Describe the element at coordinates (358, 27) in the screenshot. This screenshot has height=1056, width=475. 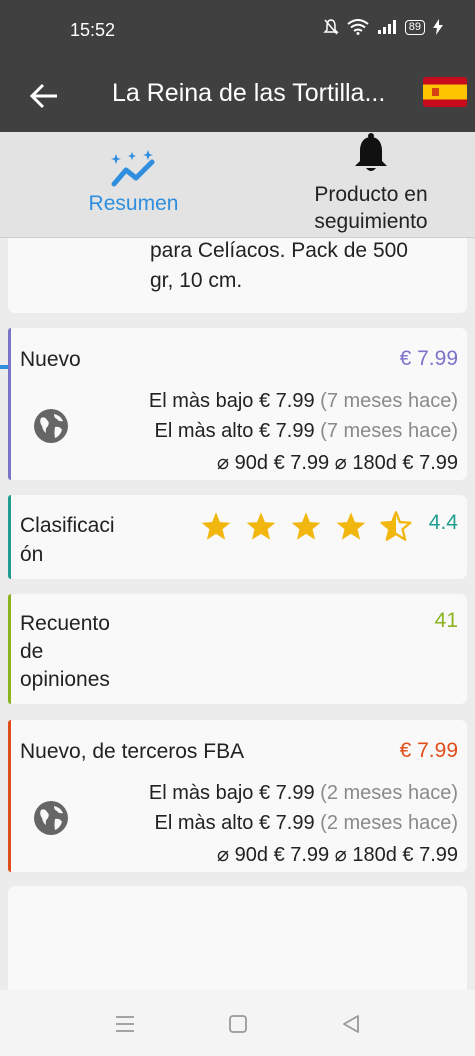
I see `wifi-icon` at that location.